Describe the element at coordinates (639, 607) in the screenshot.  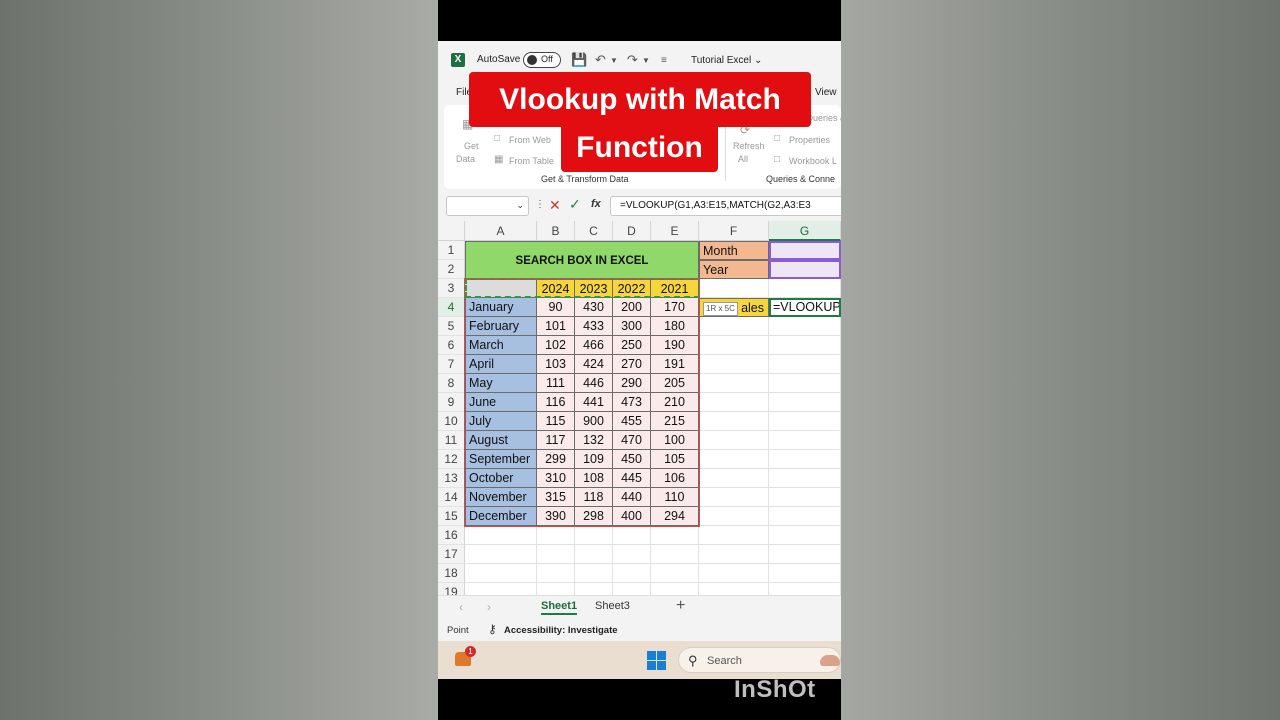
I see `sheet-tab-bar: ‹ › Sheet1 Sheet3 +` at that location.